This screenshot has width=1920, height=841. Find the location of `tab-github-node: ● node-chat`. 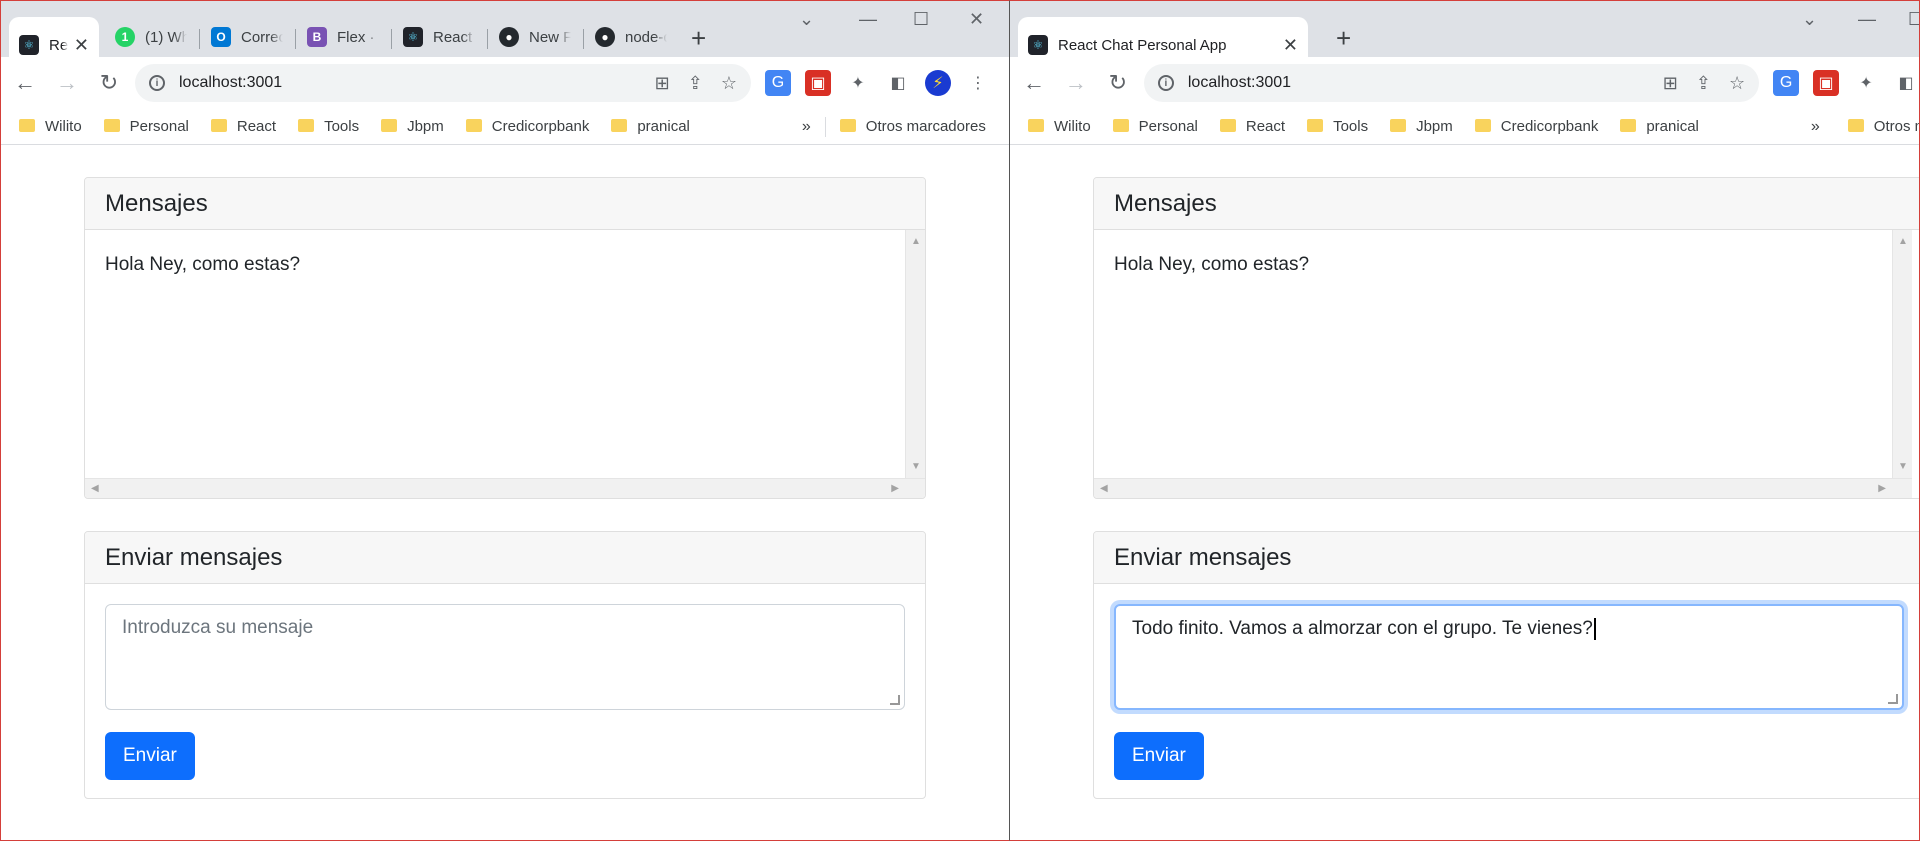

tab-github-node: ● node-chat is located at coordinates (631, 37).